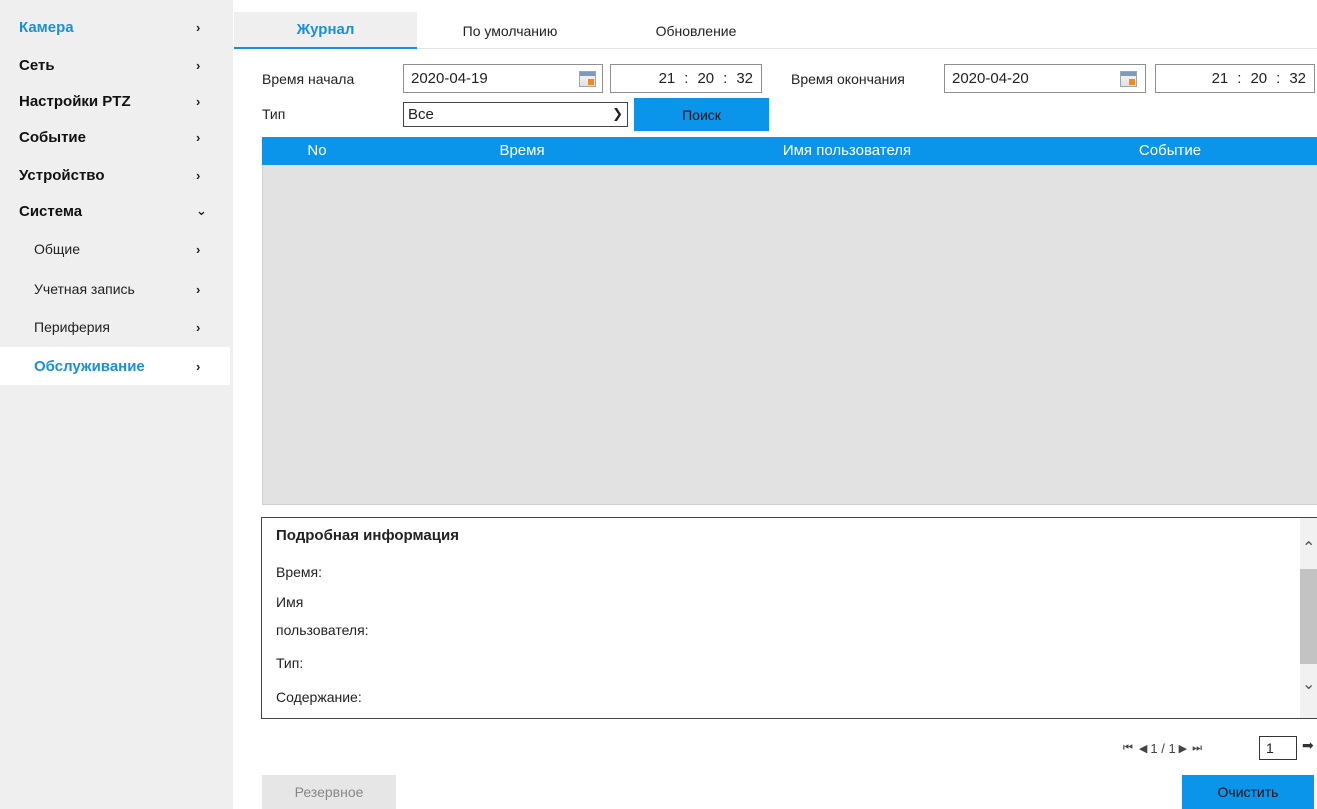 The image size is (1317, 809). Describe the element at coordinates (449, 78) in the screenshot. I see `start-date-value: 2020-04-19` at that location.